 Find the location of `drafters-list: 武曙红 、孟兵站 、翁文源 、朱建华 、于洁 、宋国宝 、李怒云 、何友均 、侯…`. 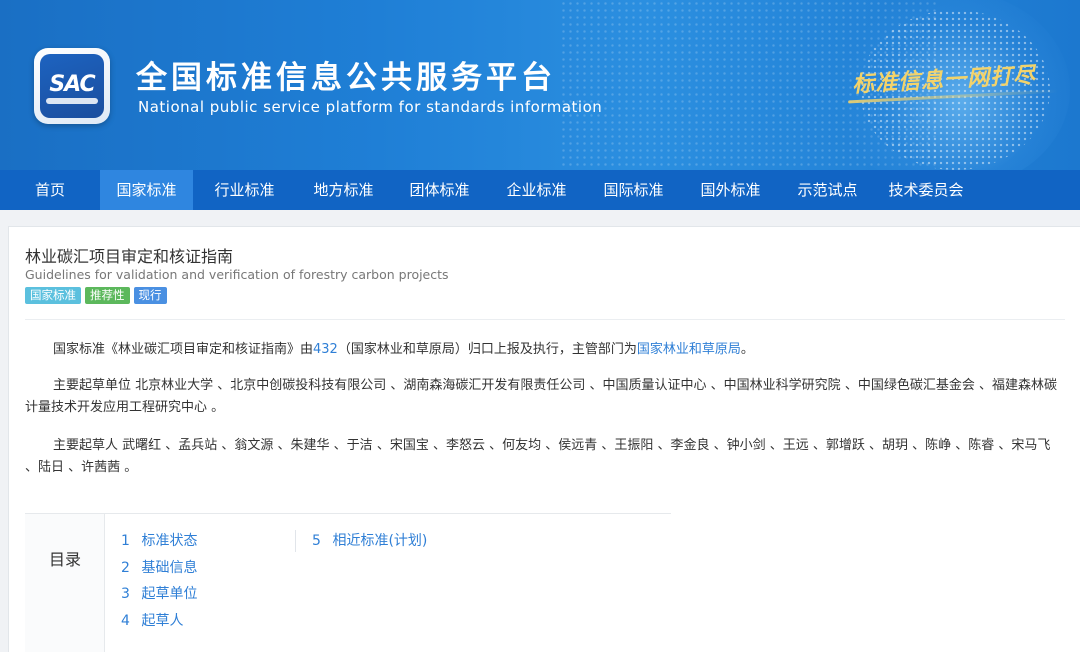

drafters-list: 武曙红 、孟兵站 、翁文源 、朱建华 、于洁 、宋国宝 、李怒云 、何友均 、侯… is located at coordinates (538, 456).